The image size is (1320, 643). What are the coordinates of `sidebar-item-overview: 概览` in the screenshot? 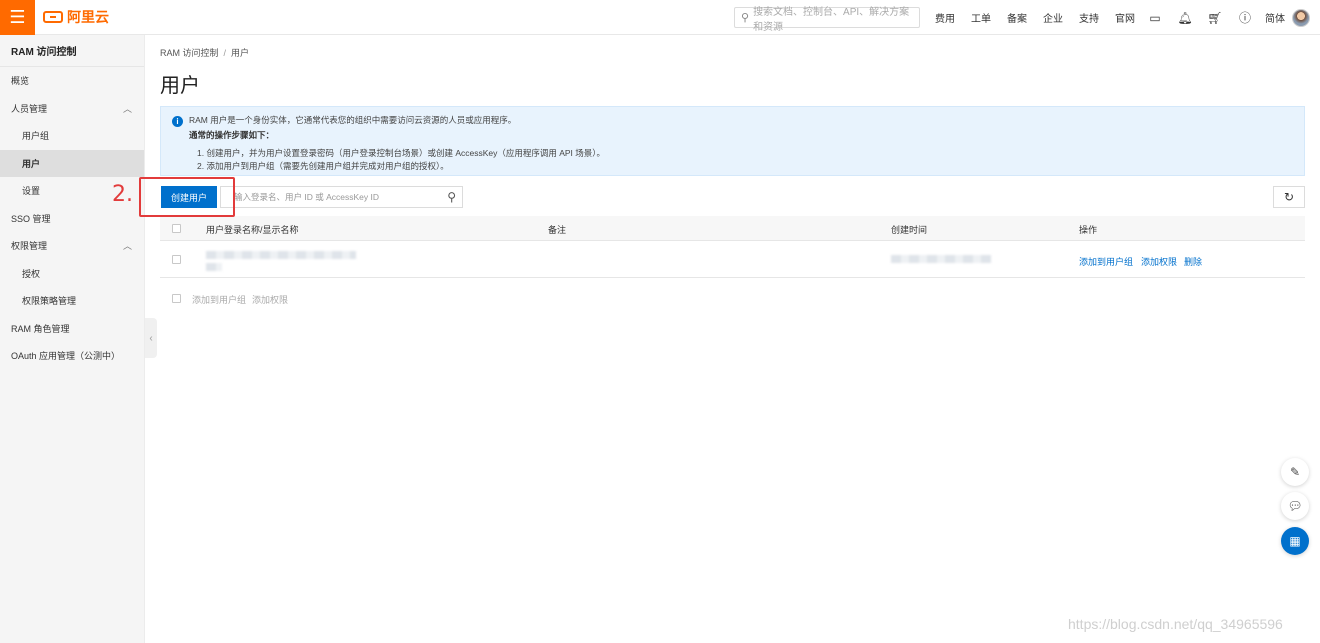 It's located at (72, 81).